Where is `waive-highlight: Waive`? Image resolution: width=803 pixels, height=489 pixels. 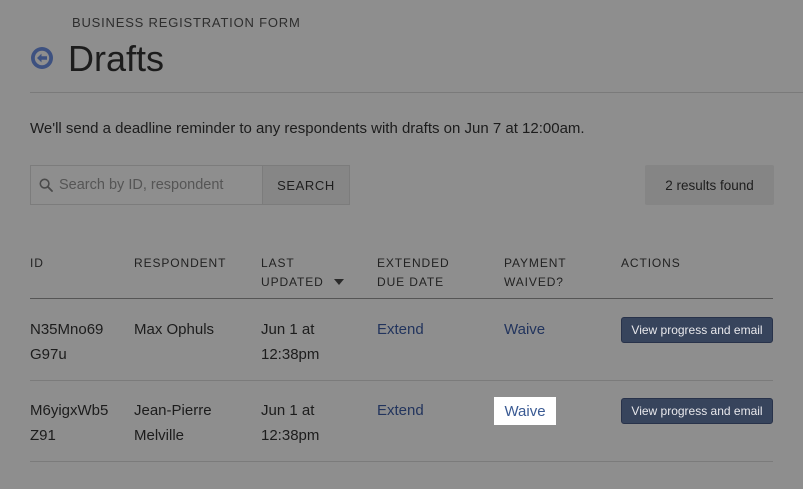
waive-highlight: Waive is located at coordinates (525, 411).